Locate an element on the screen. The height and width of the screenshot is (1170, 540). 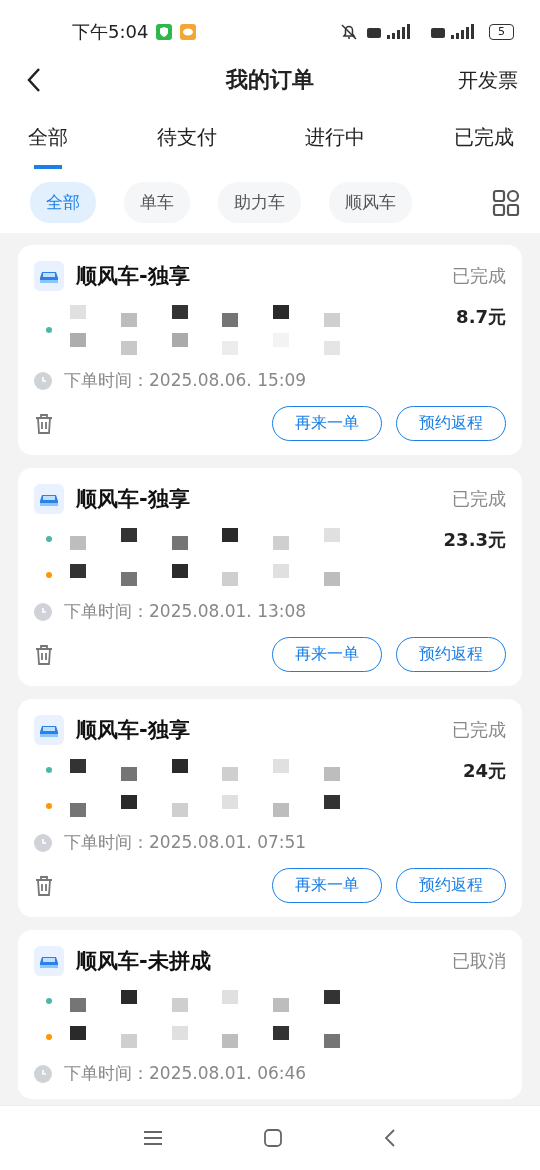
tab: 已完成 is located at coordinates (483, 148).